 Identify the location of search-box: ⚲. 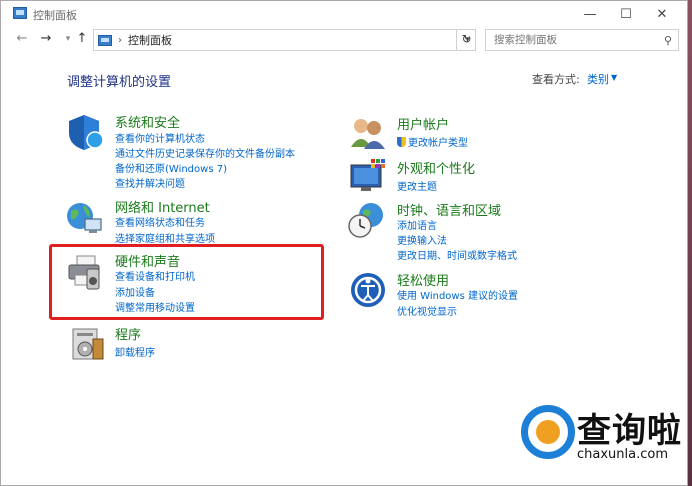
(582, 40).